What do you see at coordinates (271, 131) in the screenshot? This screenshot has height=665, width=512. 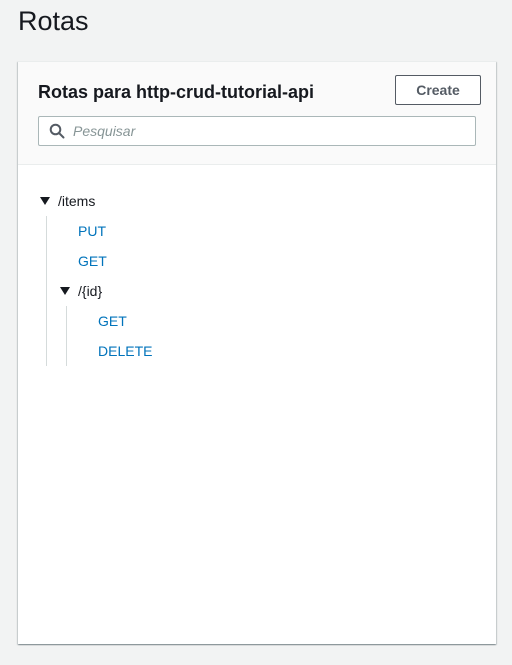 I see `search-input` at bounding box center [271, 131].